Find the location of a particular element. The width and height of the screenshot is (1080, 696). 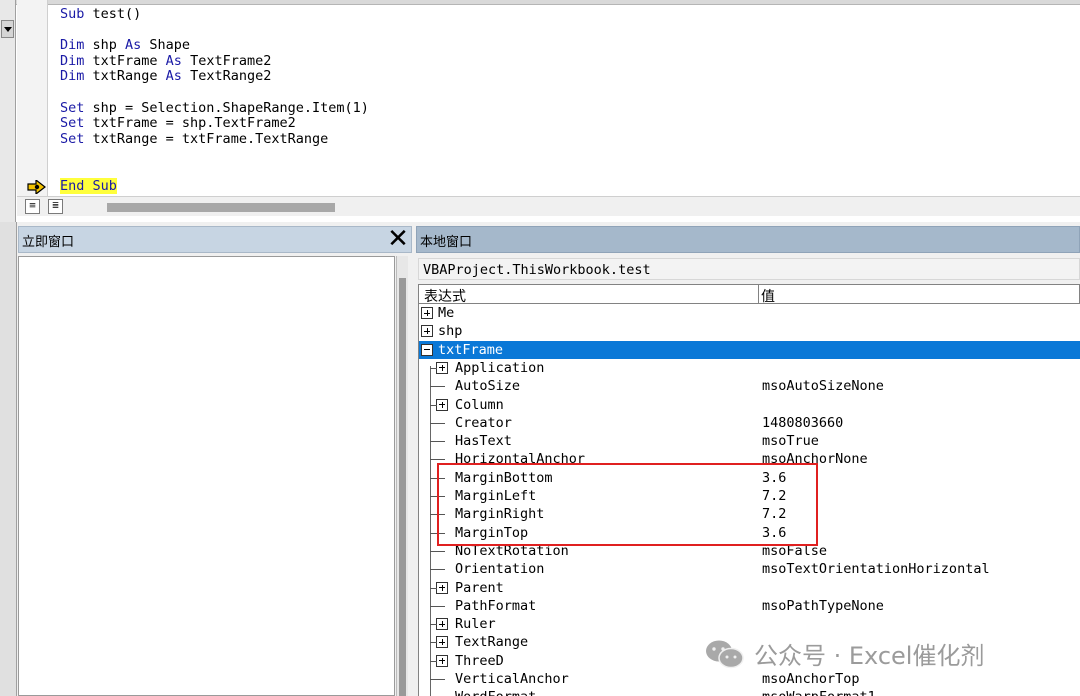

immediate-window-title: 立即窗口 is located at coordinates (48, 242).